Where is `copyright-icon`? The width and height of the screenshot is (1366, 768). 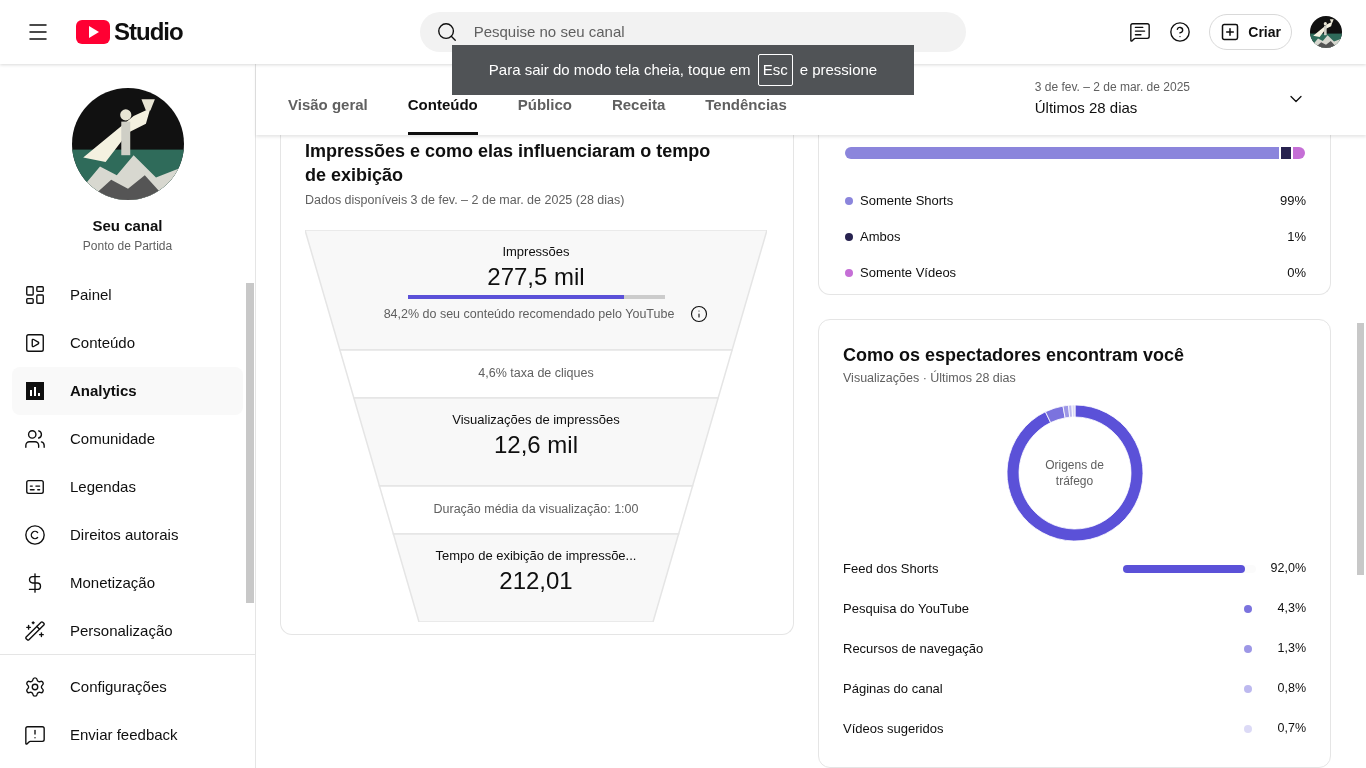 copyright-icon is located at coordinates (35, 535).